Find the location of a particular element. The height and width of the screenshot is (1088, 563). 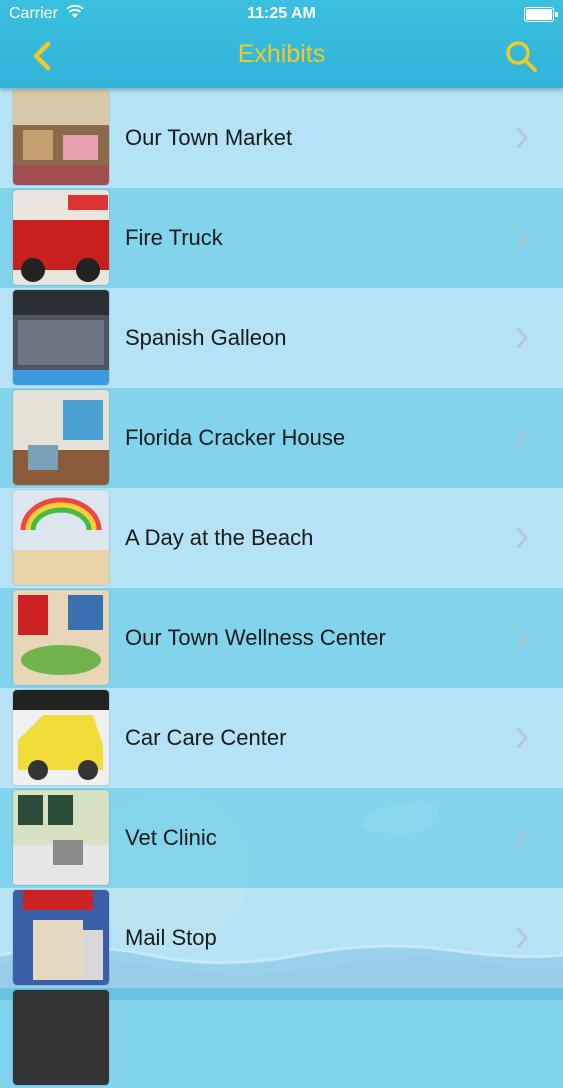

top-bar: Carrier 11:25 AM Exhibits is located at coordinates (281, 44).